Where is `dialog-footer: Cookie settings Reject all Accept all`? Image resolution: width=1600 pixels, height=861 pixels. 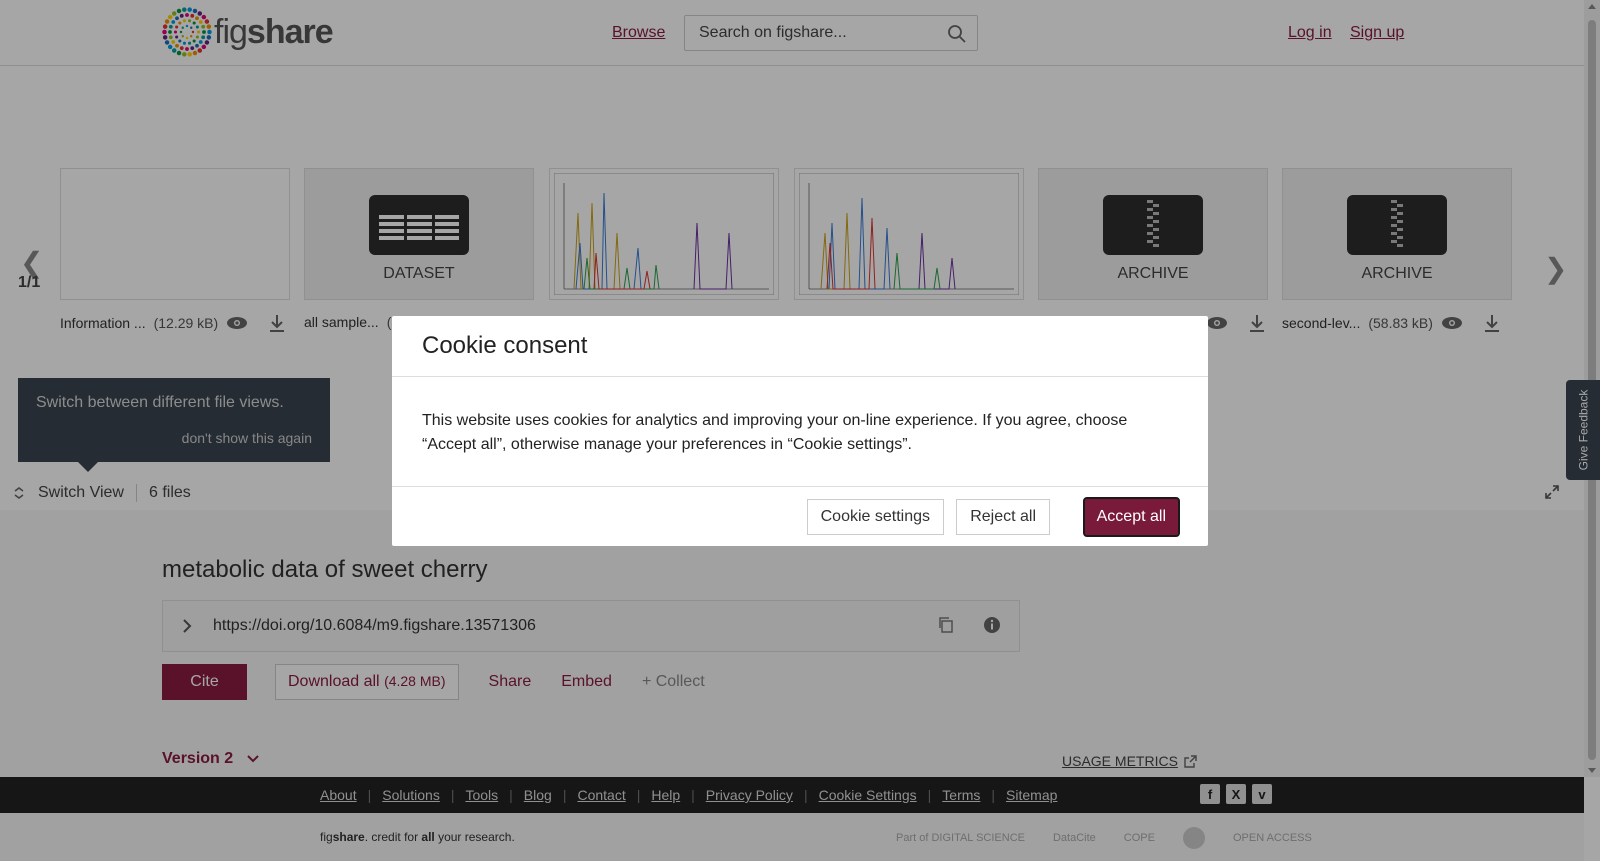 dialog-footer: Cookie settings Reject all Accept all is located at coordinates (800, 516).